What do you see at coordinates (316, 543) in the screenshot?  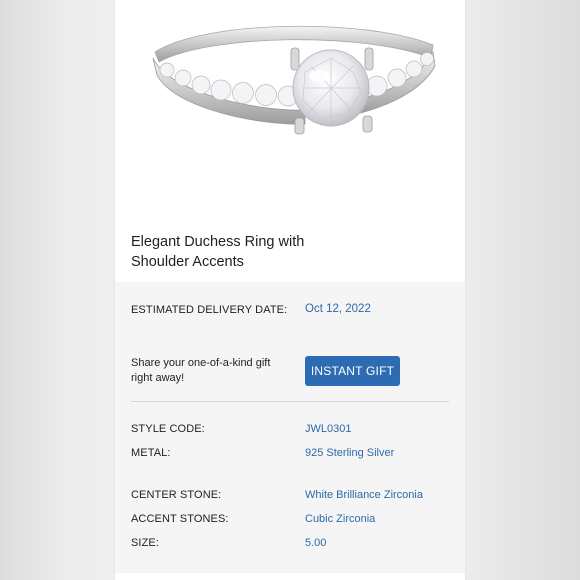 I see `spec-value-size: 5.00` at bounding box center [316, 543].